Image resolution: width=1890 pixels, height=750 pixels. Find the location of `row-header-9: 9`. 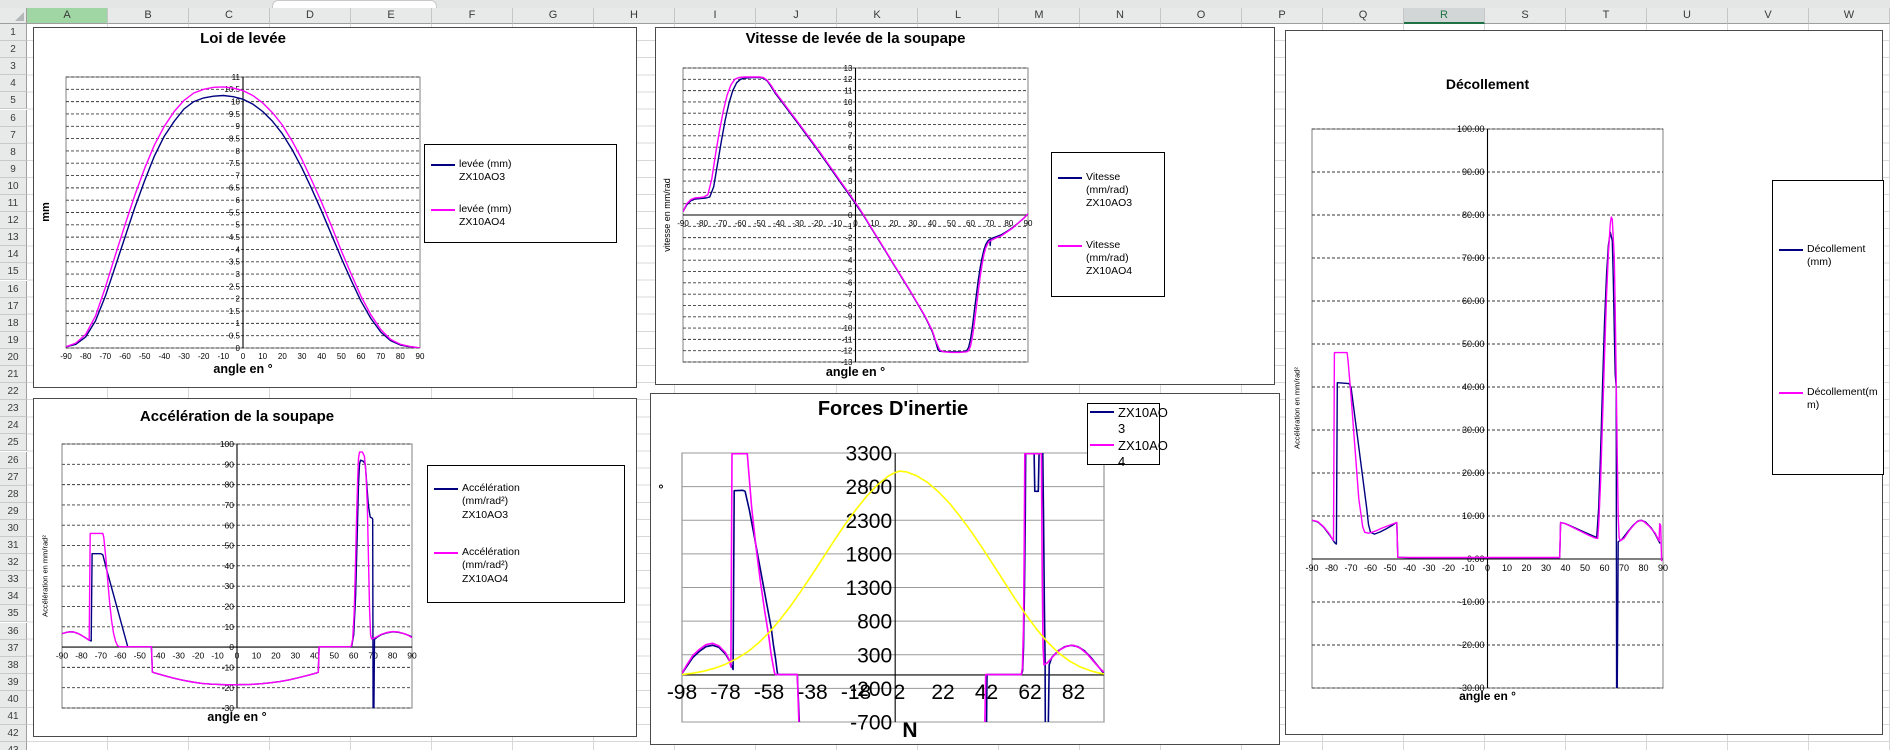

row-header-9: 9 is located at coordinates (13, 169).